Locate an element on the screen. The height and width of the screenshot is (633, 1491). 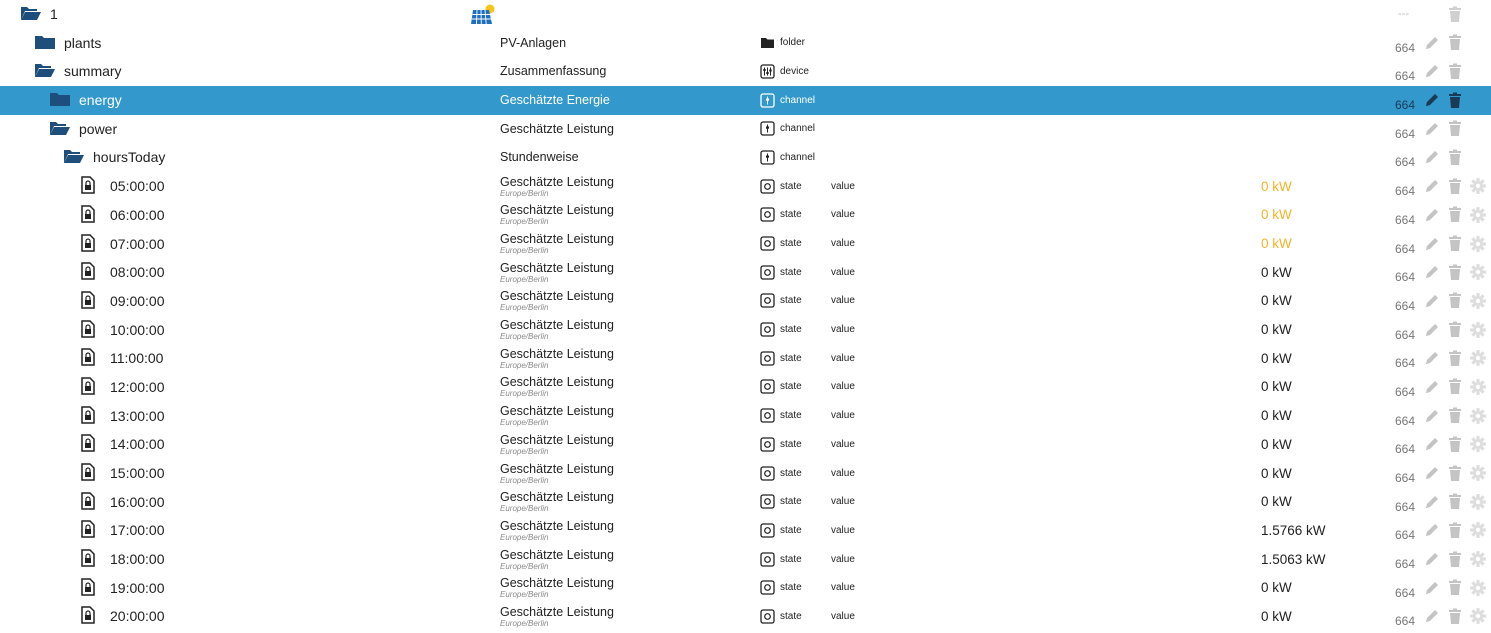
object-name-cell: 19:00:00 is located at coordinates (122, 588).